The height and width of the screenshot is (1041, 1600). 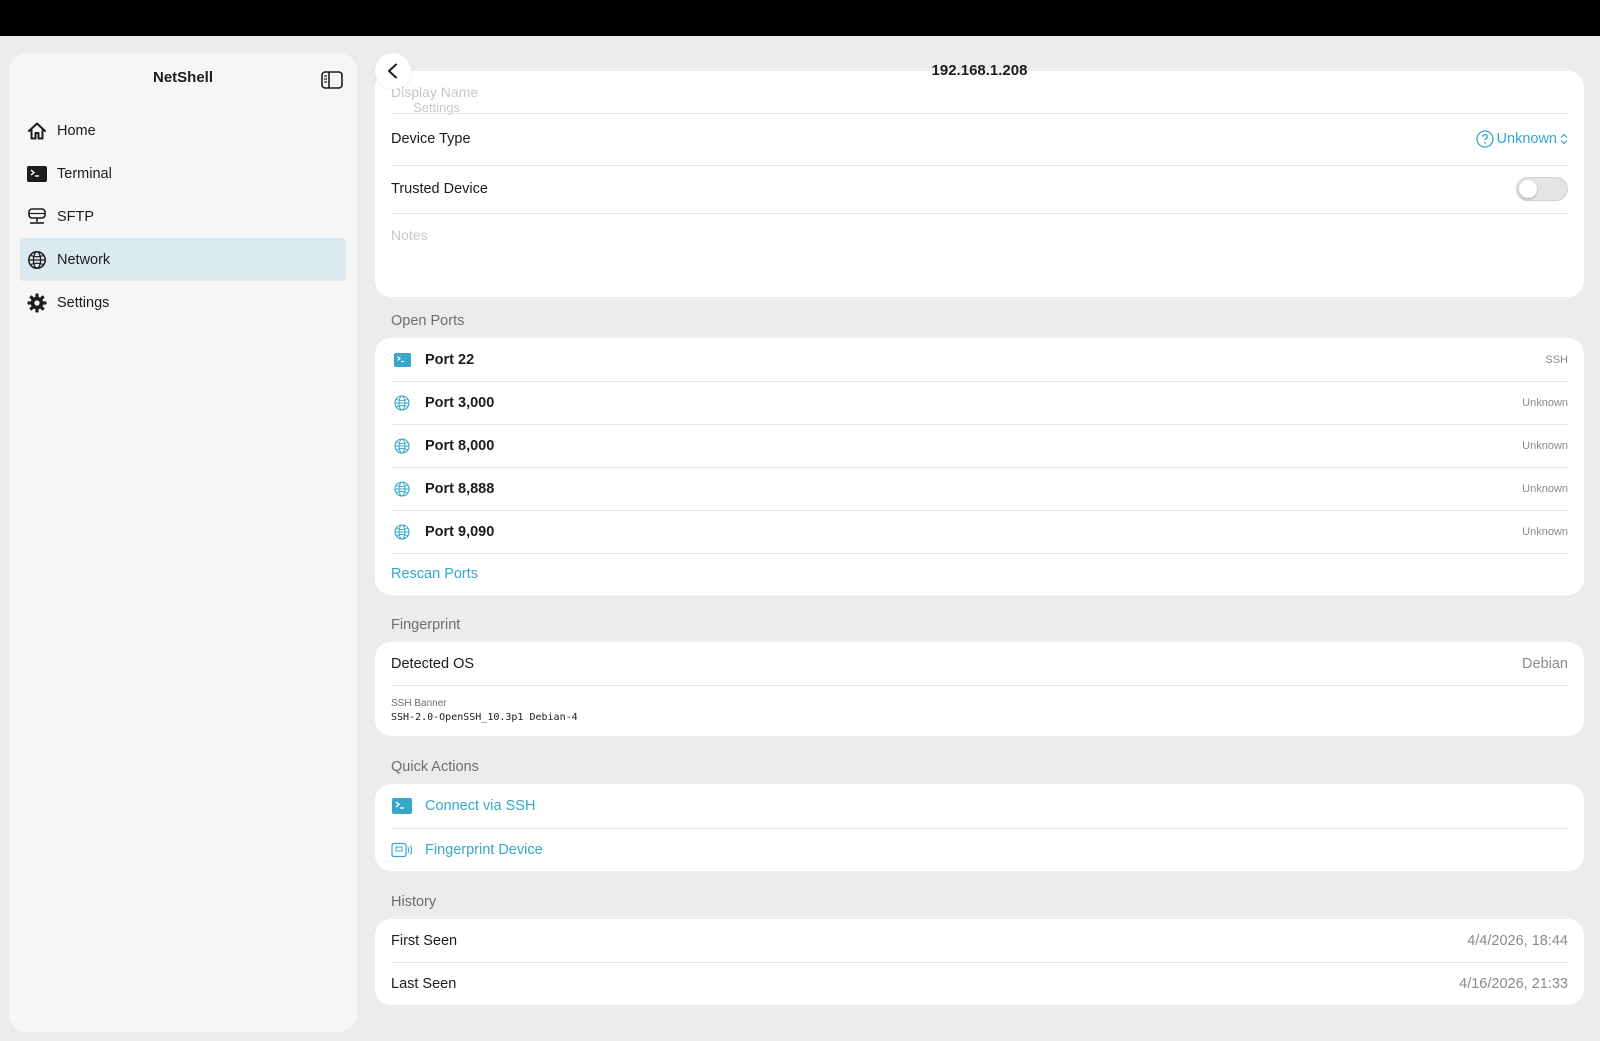 I want to click on device-type-row: Device Type Unknown, so click(x=979, y=139).